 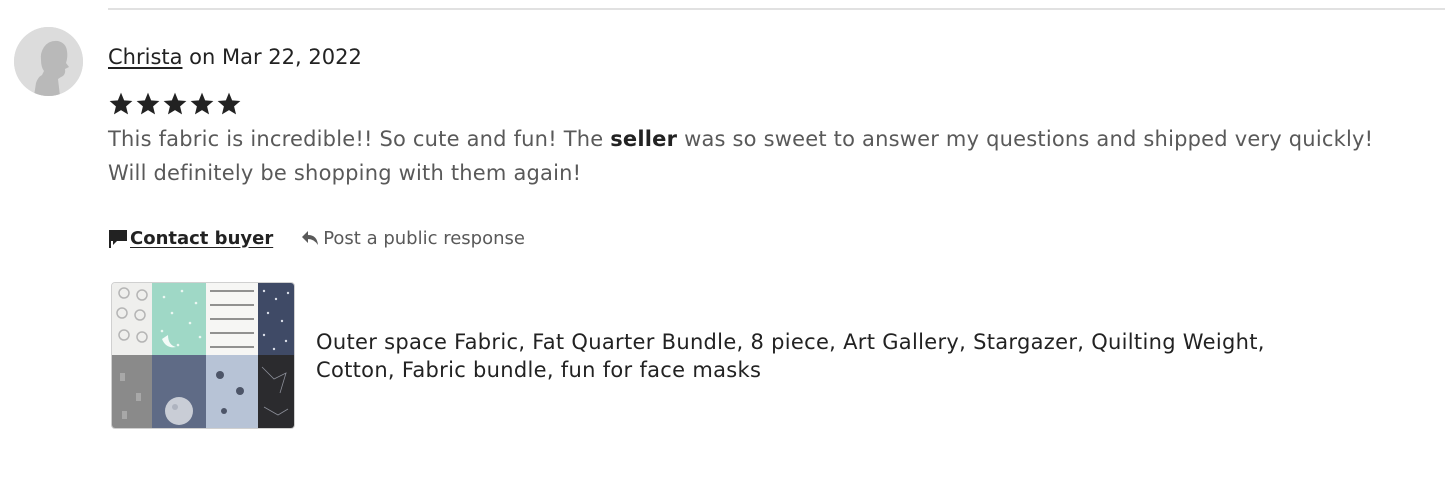 I want to click on contact-buyer-link: Contact buyer, so click(x=190, y=238).